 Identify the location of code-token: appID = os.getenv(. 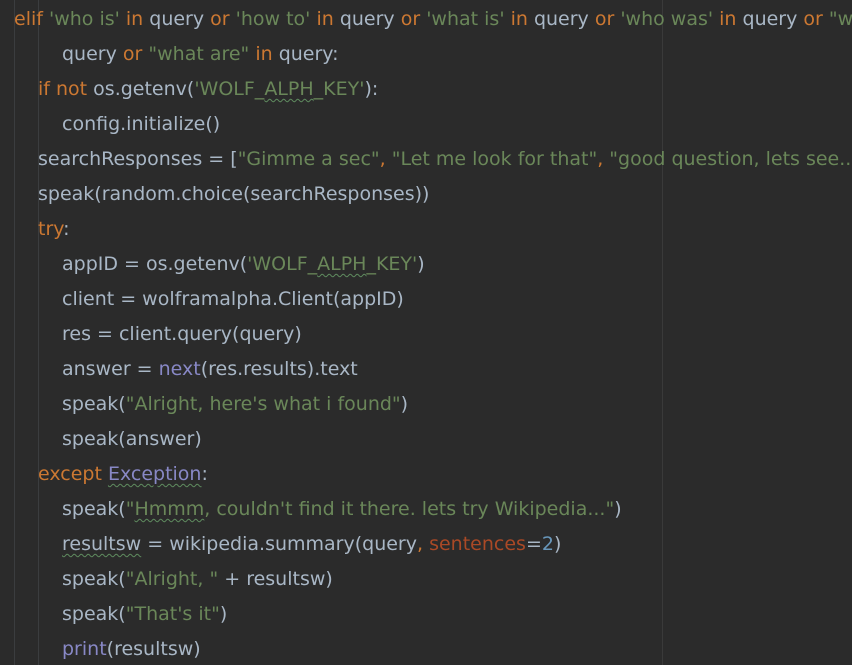
(155, 264).